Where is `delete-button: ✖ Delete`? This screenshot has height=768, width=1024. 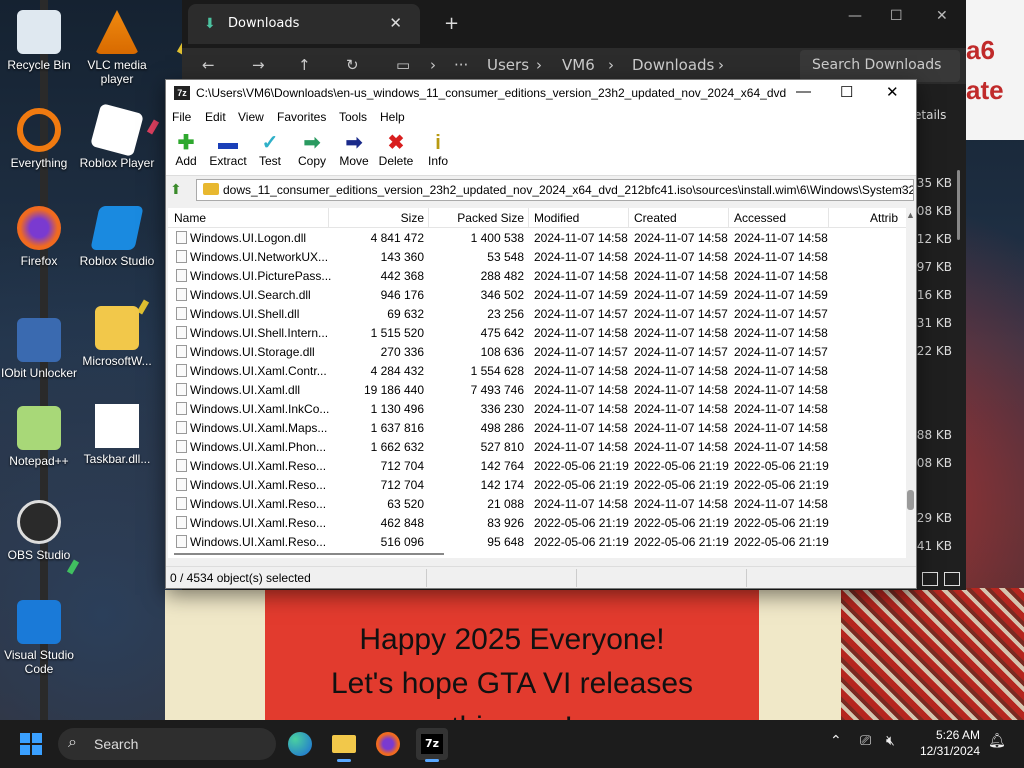 delete-button: ✖ Delete is located at coordinates (396, 150).